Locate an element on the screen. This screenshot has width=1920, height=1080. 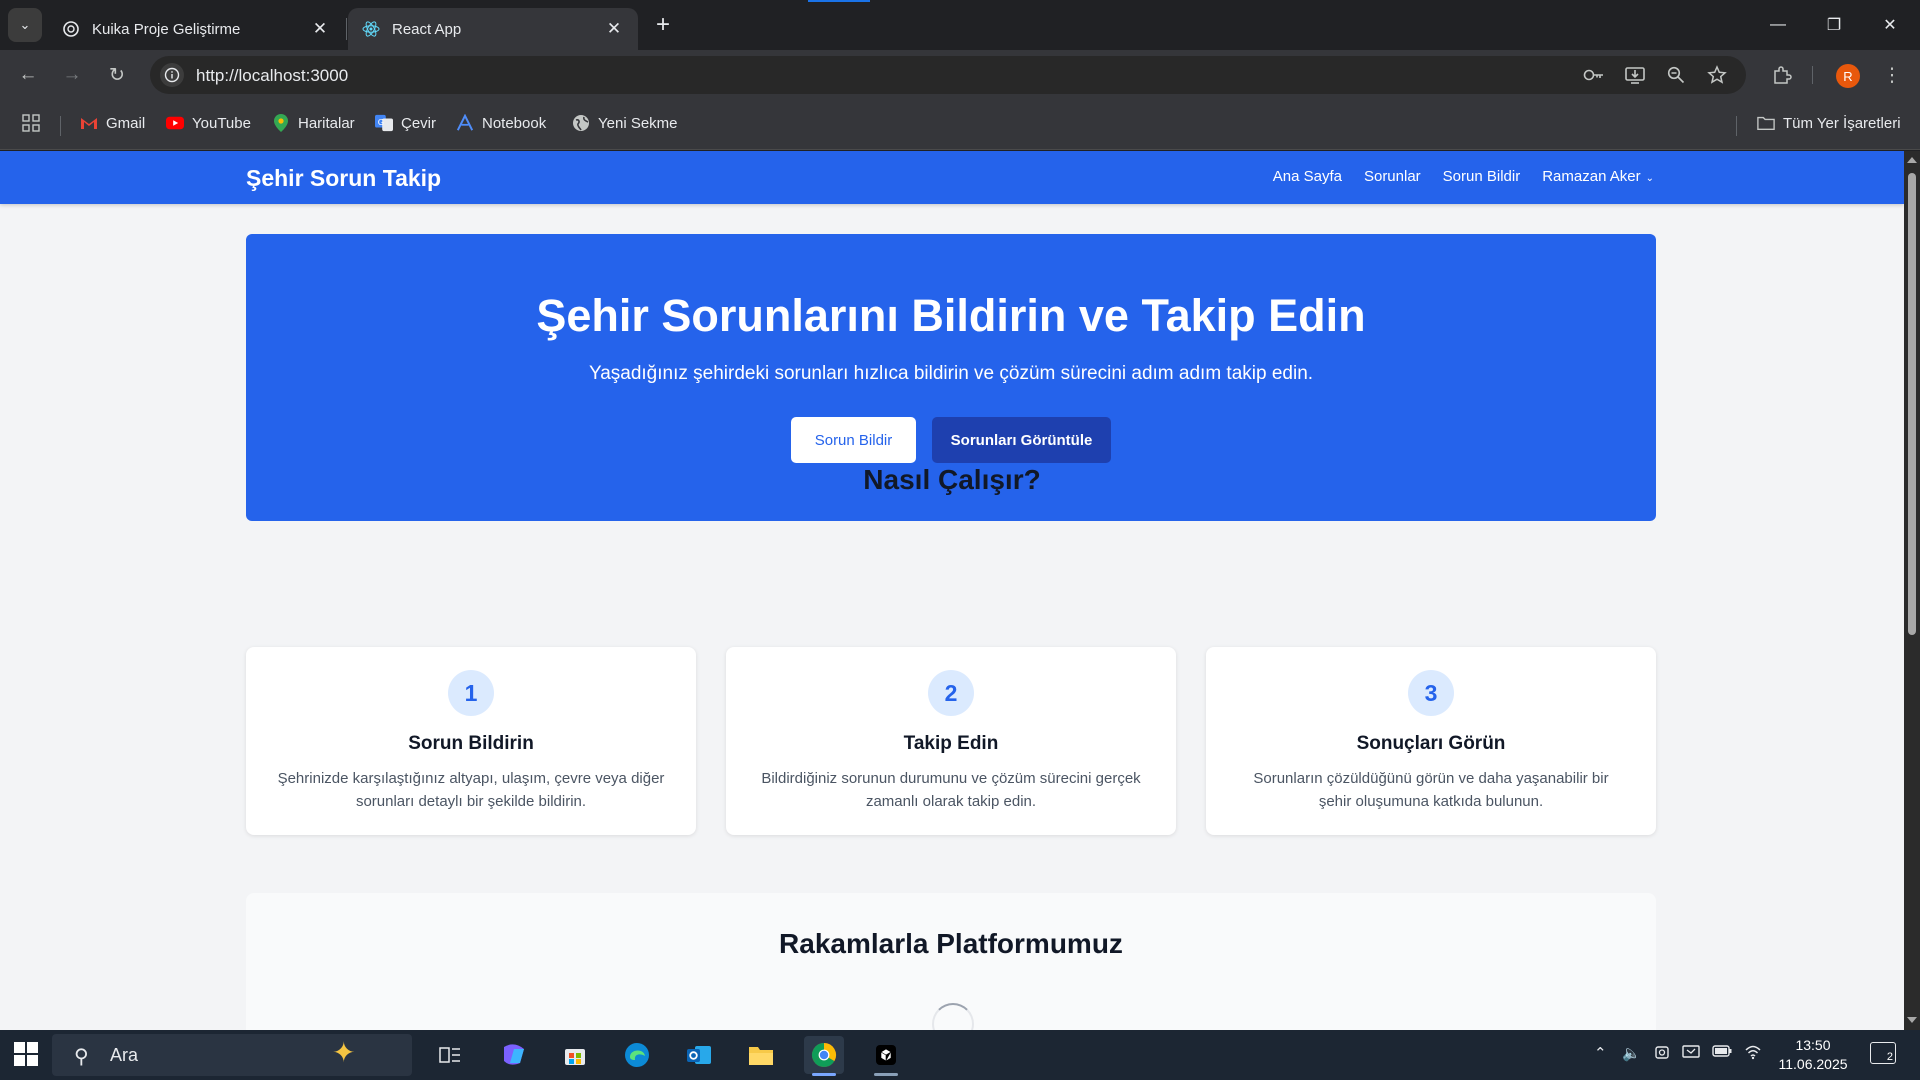
search-icon: ⚲ is located at coordinates (81, 1057).